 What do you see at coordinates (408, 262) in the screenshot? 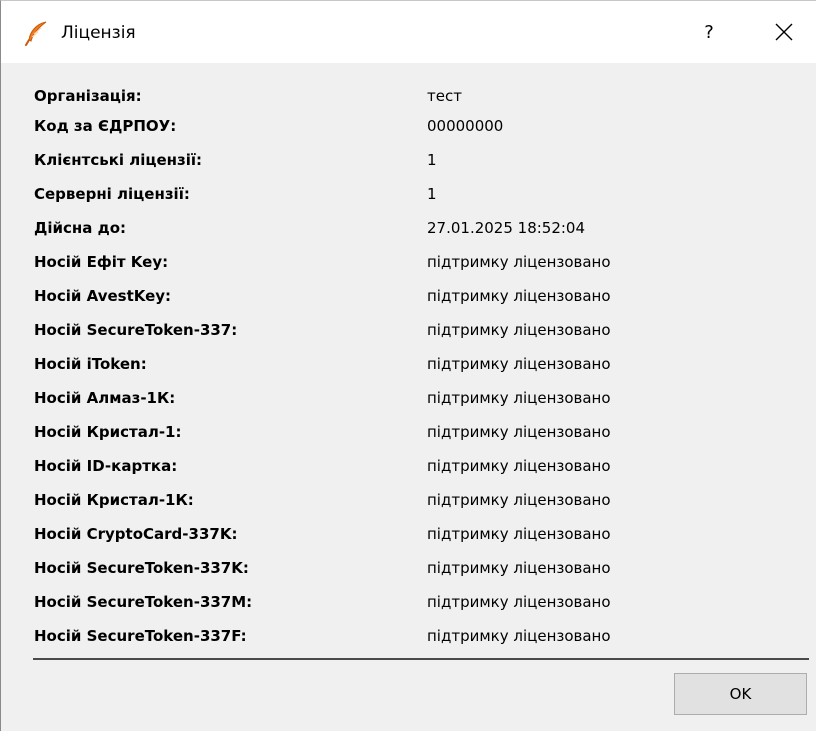
I see `info-row: Носій Ефіт Key: підтримку ліцензовано` at bounding box center [408, 262].